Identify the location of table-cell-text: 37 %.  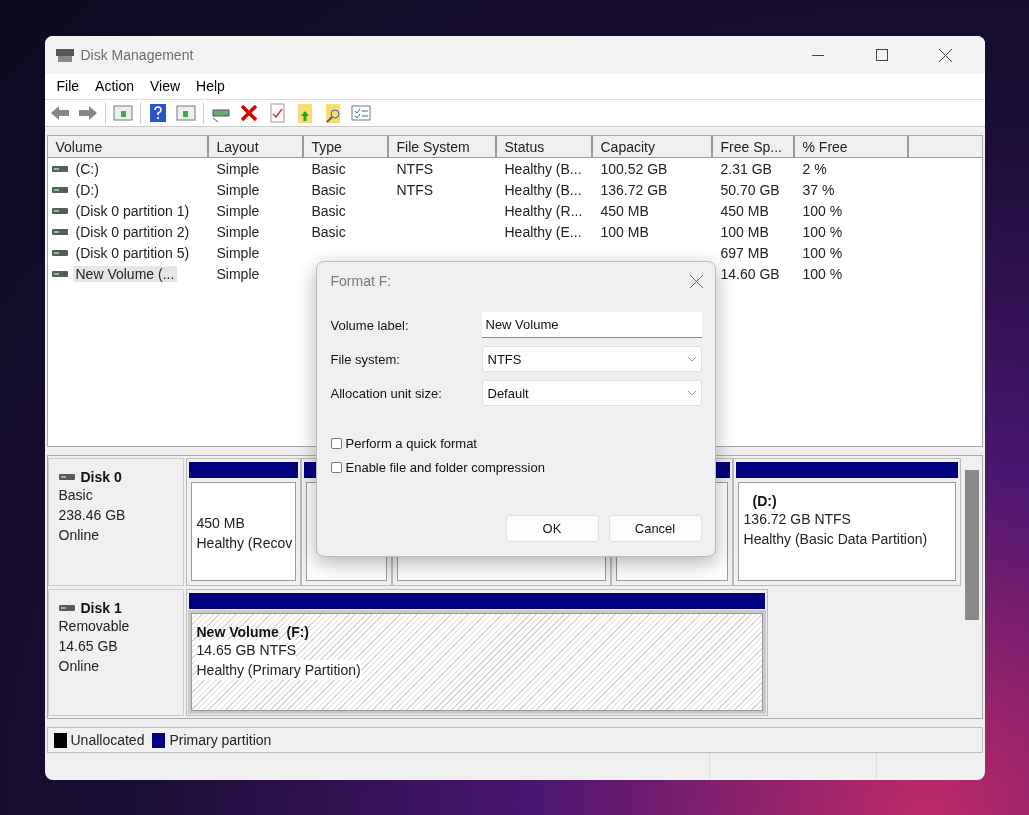
(818, 189).